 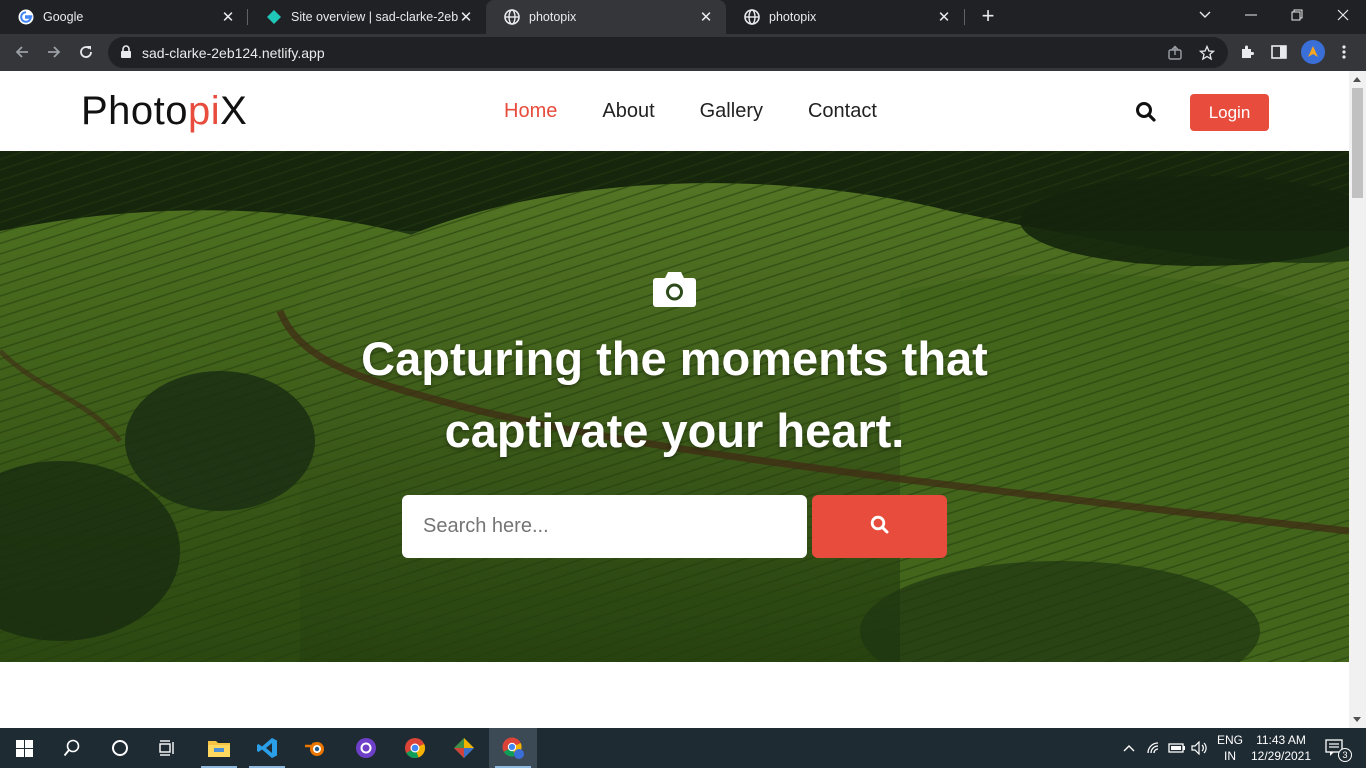 What do you see at coordinates (1357, 143) in the screenshot?
I see `scroll-thumb` at bounding box center [1357, 143].